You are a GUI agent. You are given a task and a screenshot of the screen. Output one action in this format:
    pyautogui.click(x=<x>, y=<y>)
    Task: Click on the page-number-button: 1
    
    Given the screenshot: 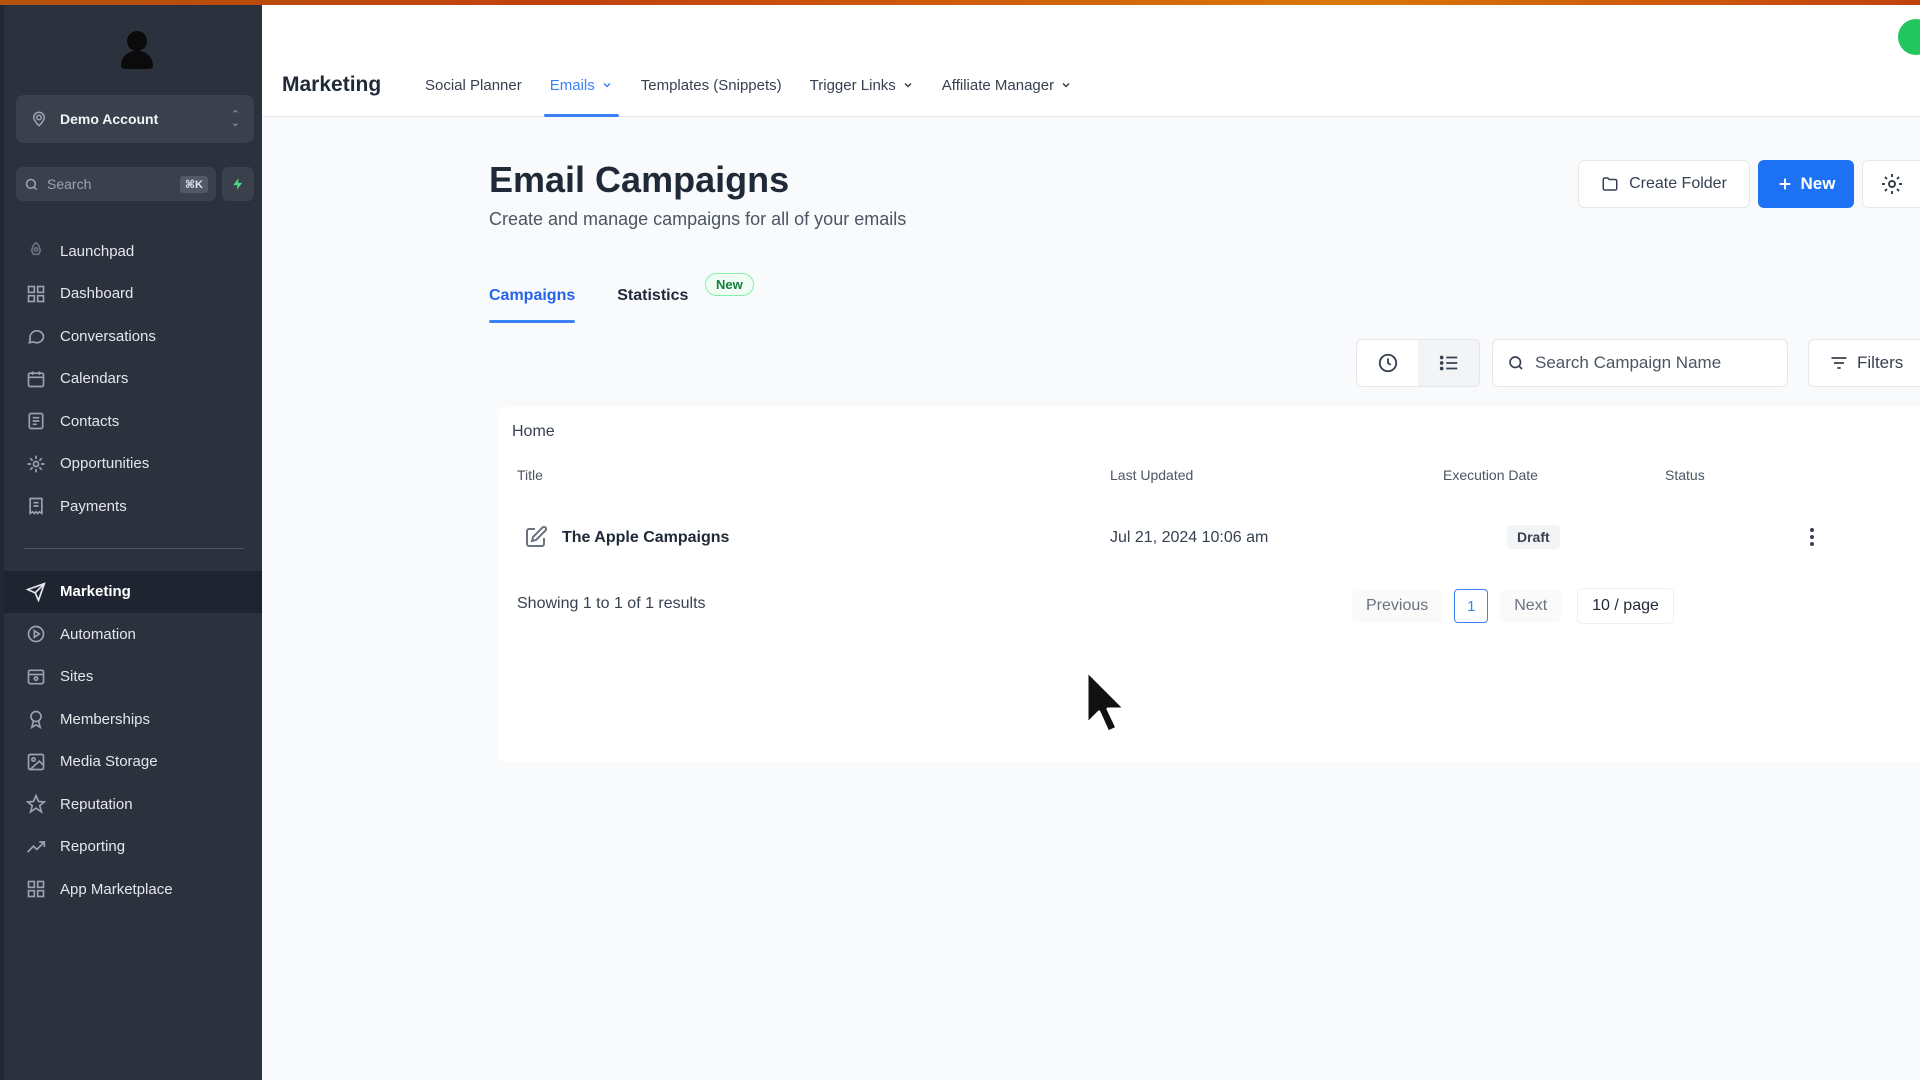 What is the action you would take?
    pyautogui.click(x=1471, y=606)
    